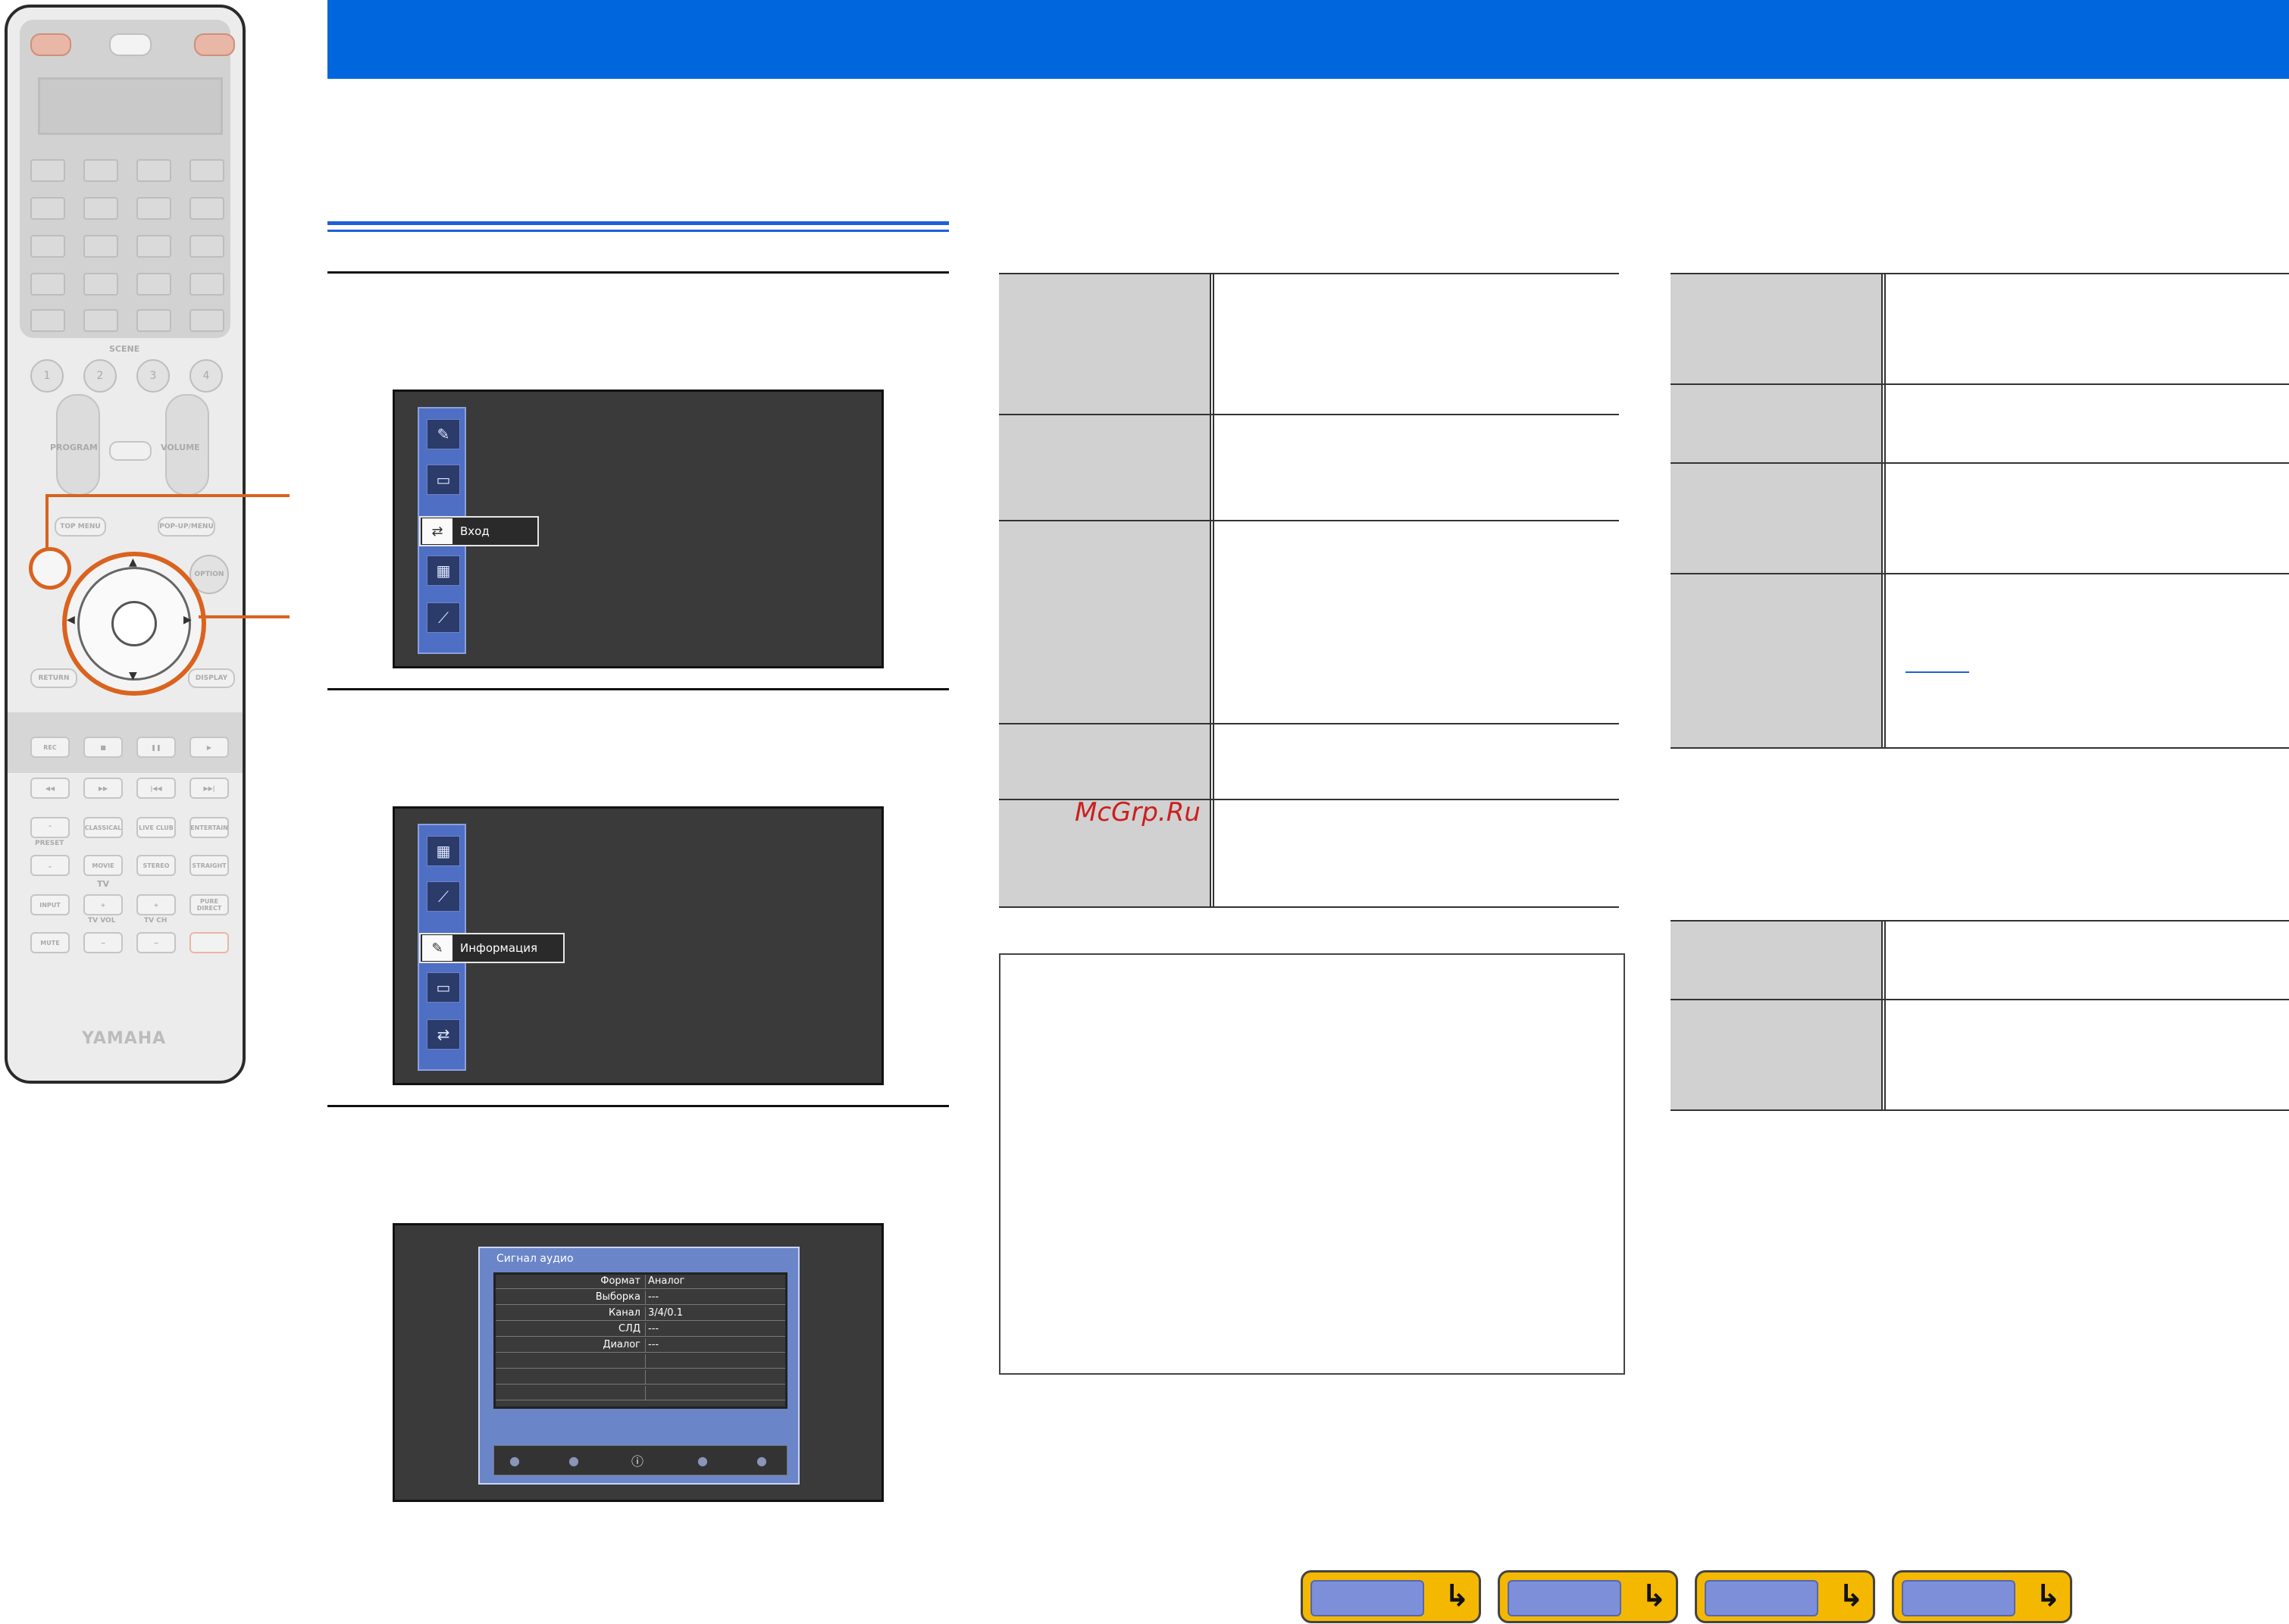 The height and width of the screenshot is (1624, 2289). What do you see at coordinates (1308, 39) in the screenshot?
I see `header-bar` at bounding box center [1308, 39].